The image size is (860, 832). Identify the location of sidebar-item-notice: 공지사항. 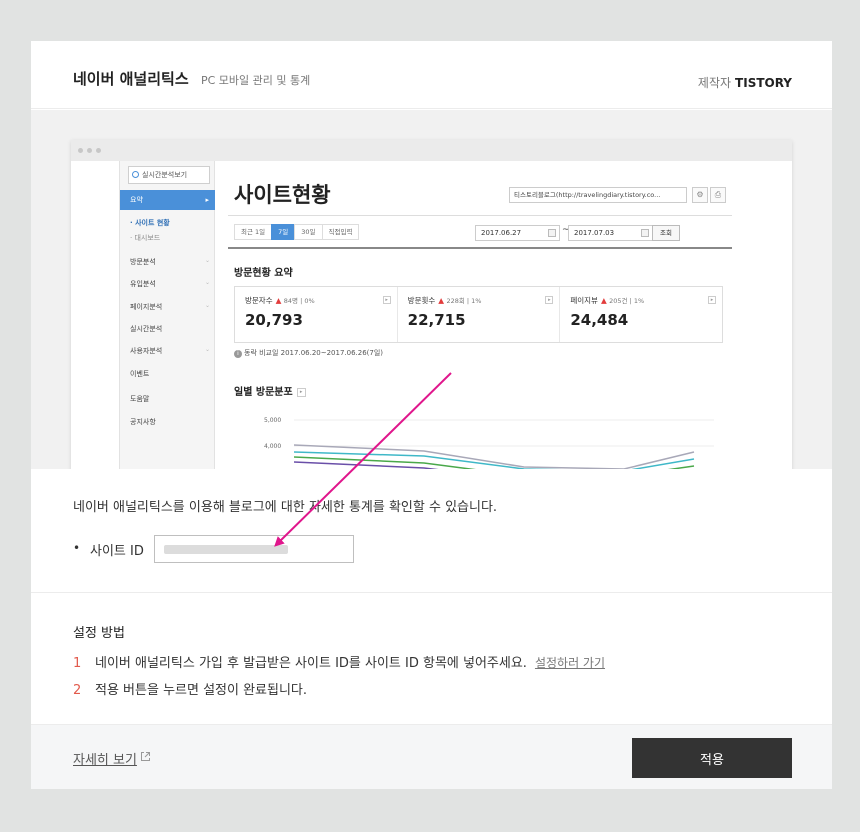
(143, 422).